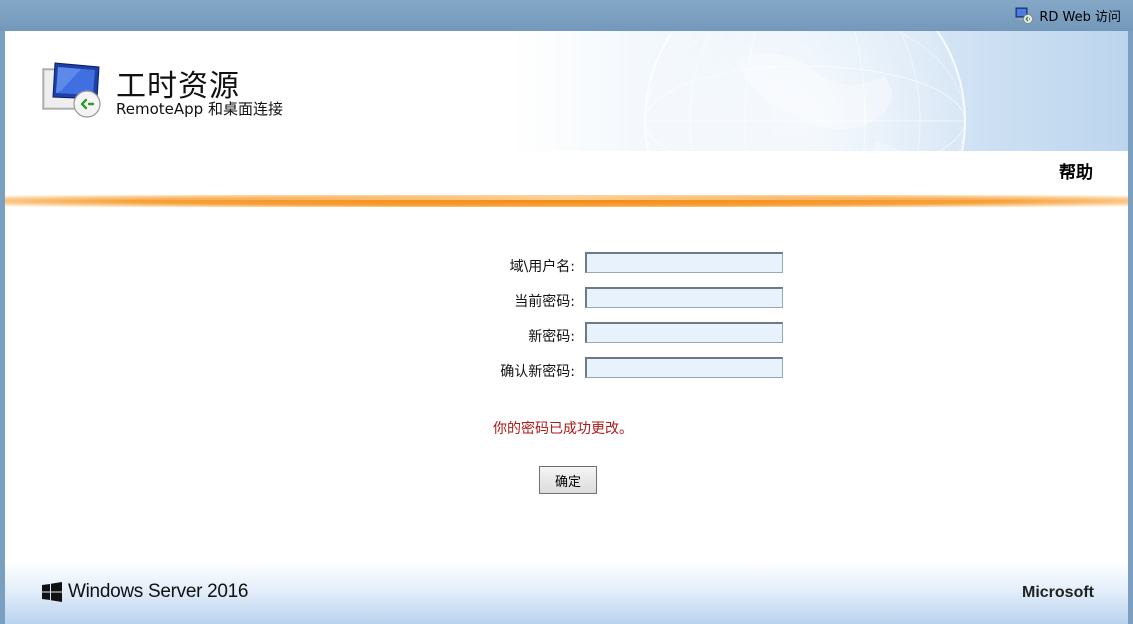  I want to click on orange-divider, so click(566, 201).